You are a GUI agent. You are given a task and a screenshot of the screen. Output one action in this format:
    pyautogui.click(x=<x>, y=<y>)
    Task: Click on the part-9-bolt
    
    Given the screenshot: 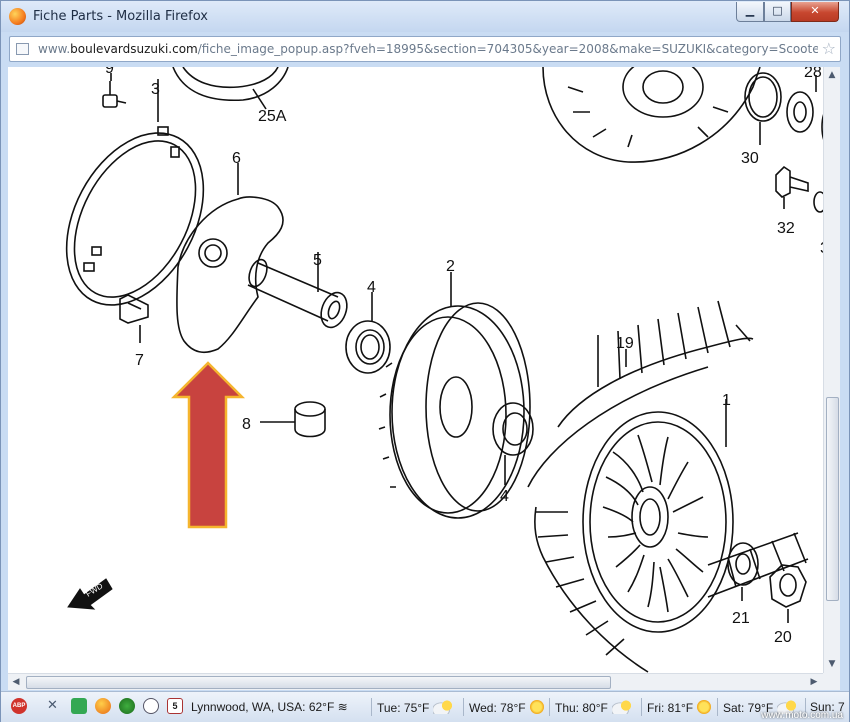 What is the action you would take?
    pyautogui.click(x=114, y=90)
    